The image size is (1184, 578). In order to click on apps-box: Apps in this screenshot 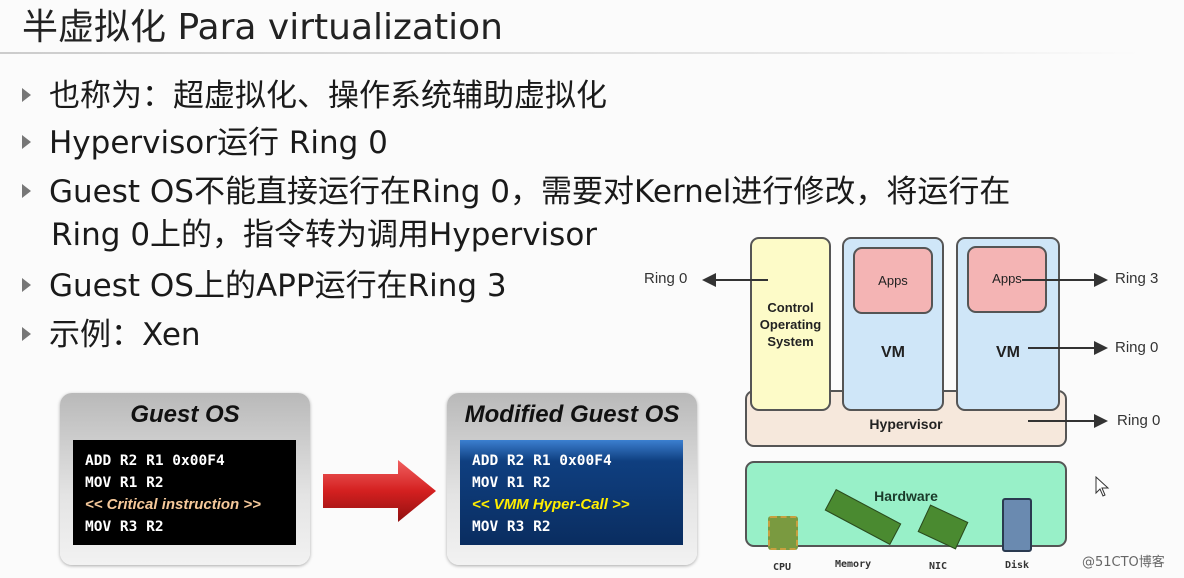, I will do `click(893, 280)`.